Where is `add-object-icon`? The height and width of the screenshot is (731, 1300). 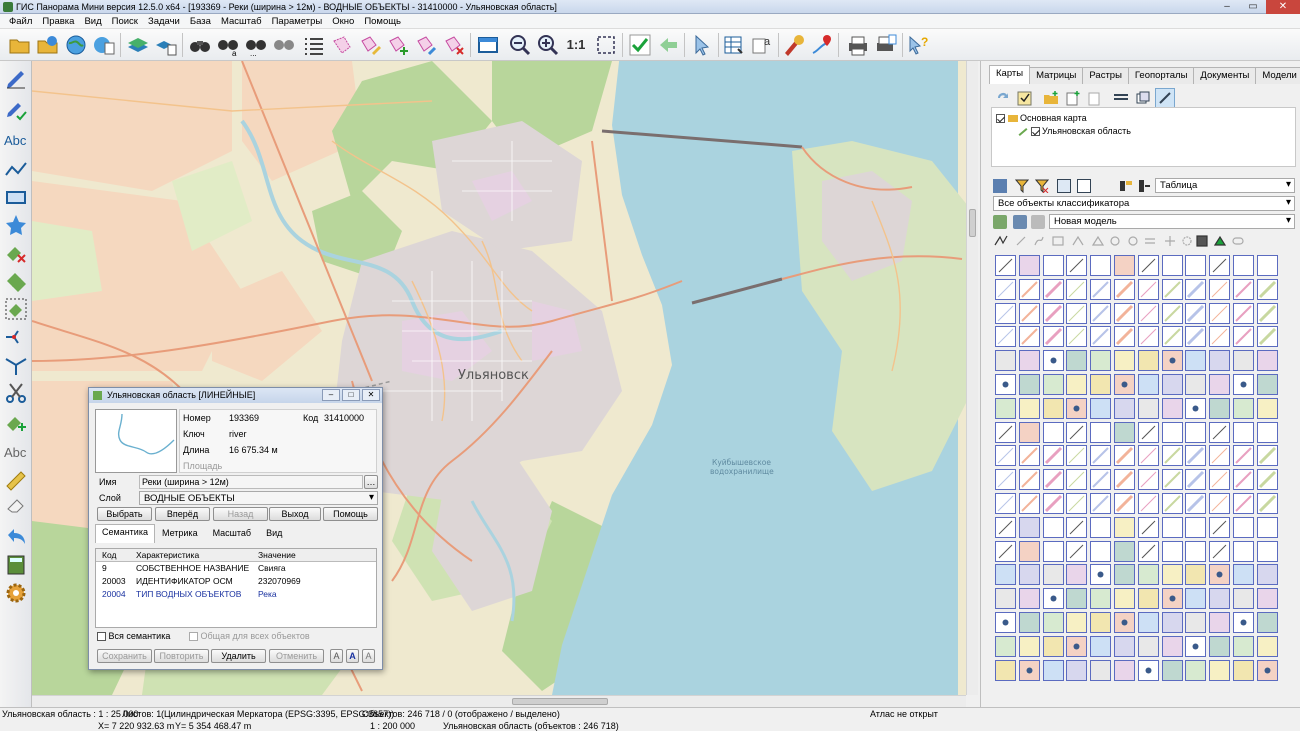
add-object-icon is located at coordinates (16, 423).